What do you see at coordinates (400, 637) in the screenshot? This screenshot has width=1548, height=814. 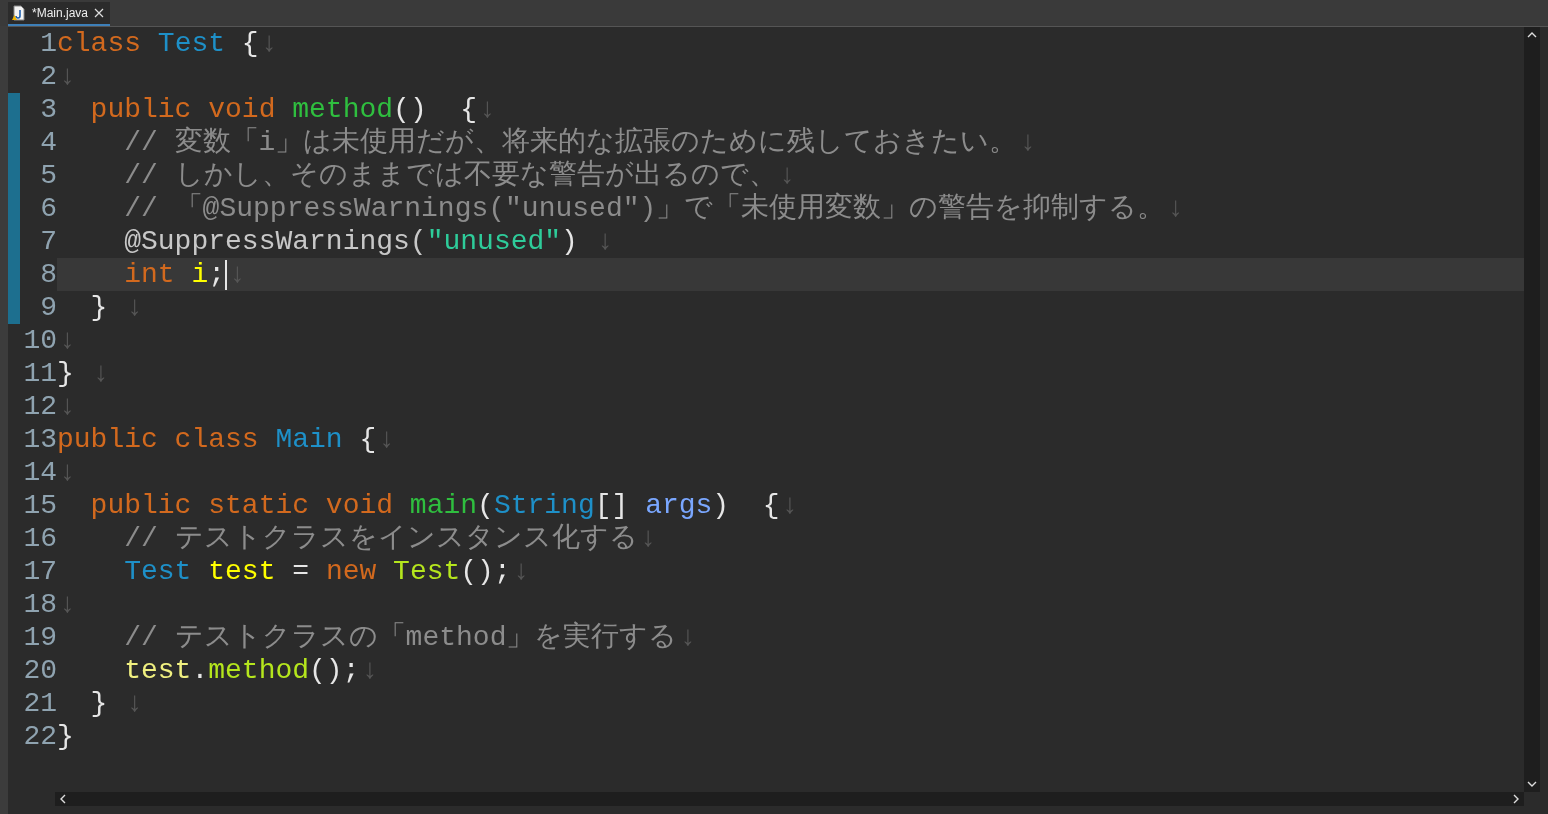 I see `code-line: // テストクラスの「method」を実行する` at bounding box center [400, 637].